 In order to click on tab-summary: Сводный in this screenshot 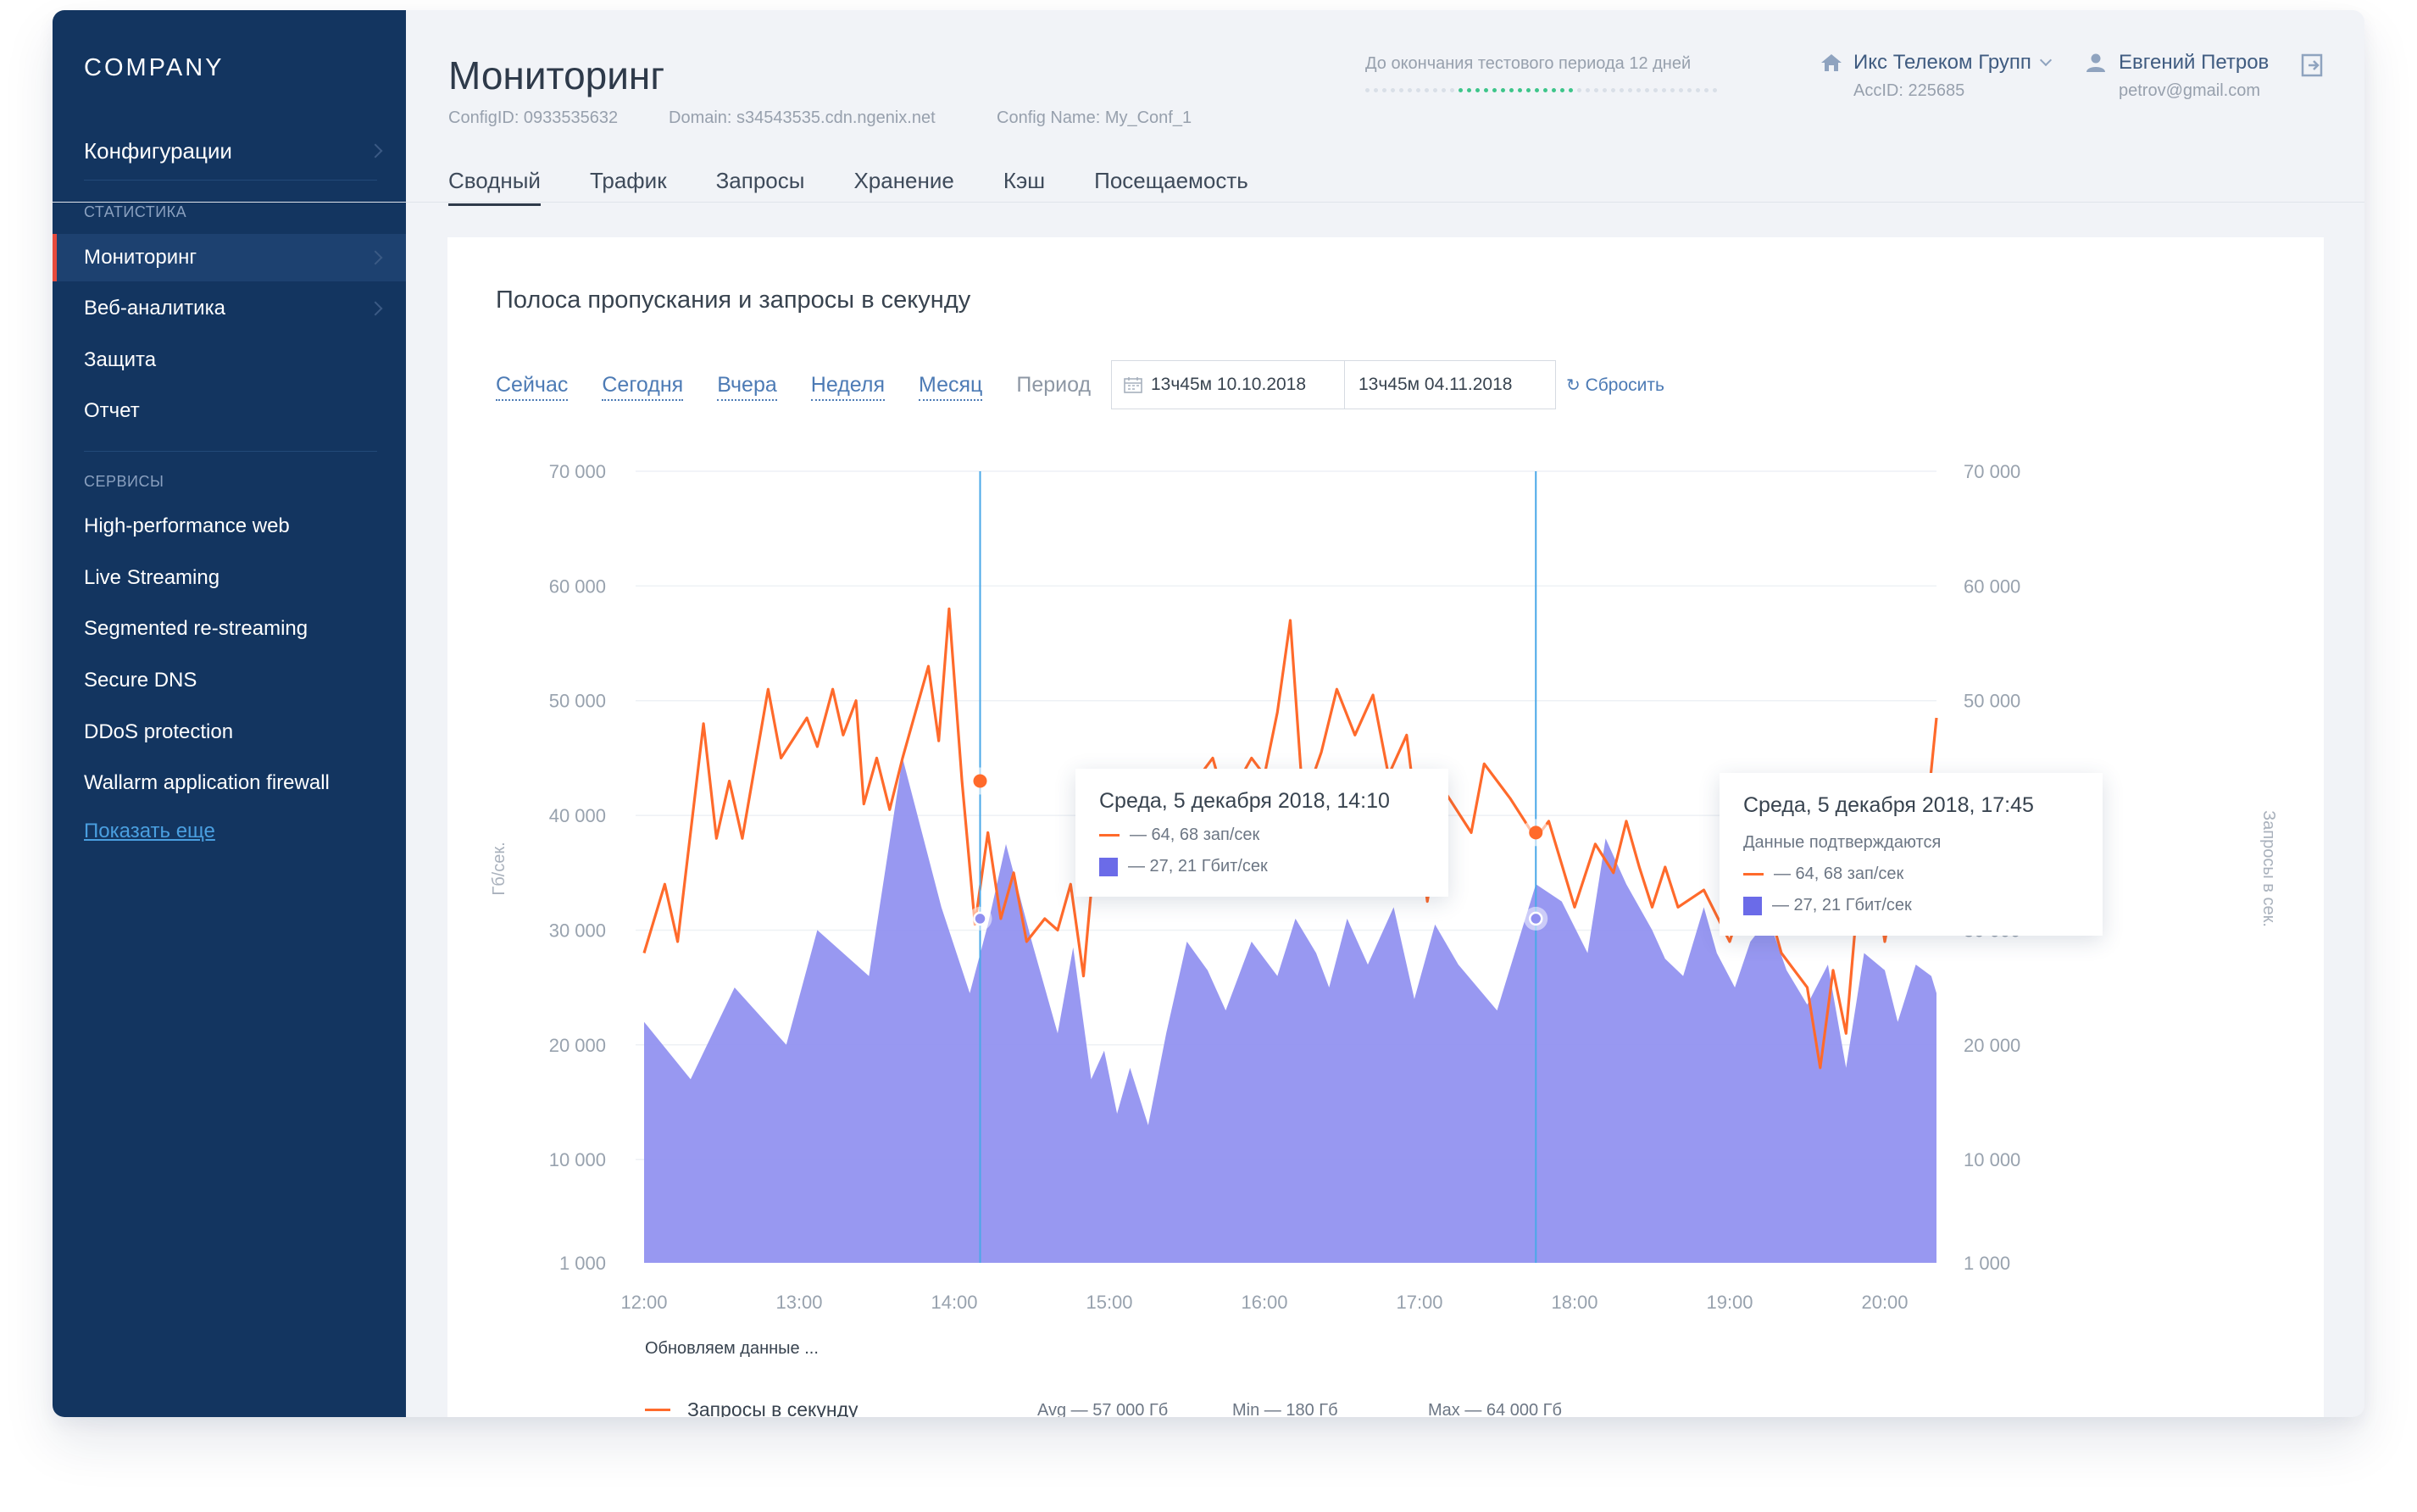, I will do `click(494, 187)`.